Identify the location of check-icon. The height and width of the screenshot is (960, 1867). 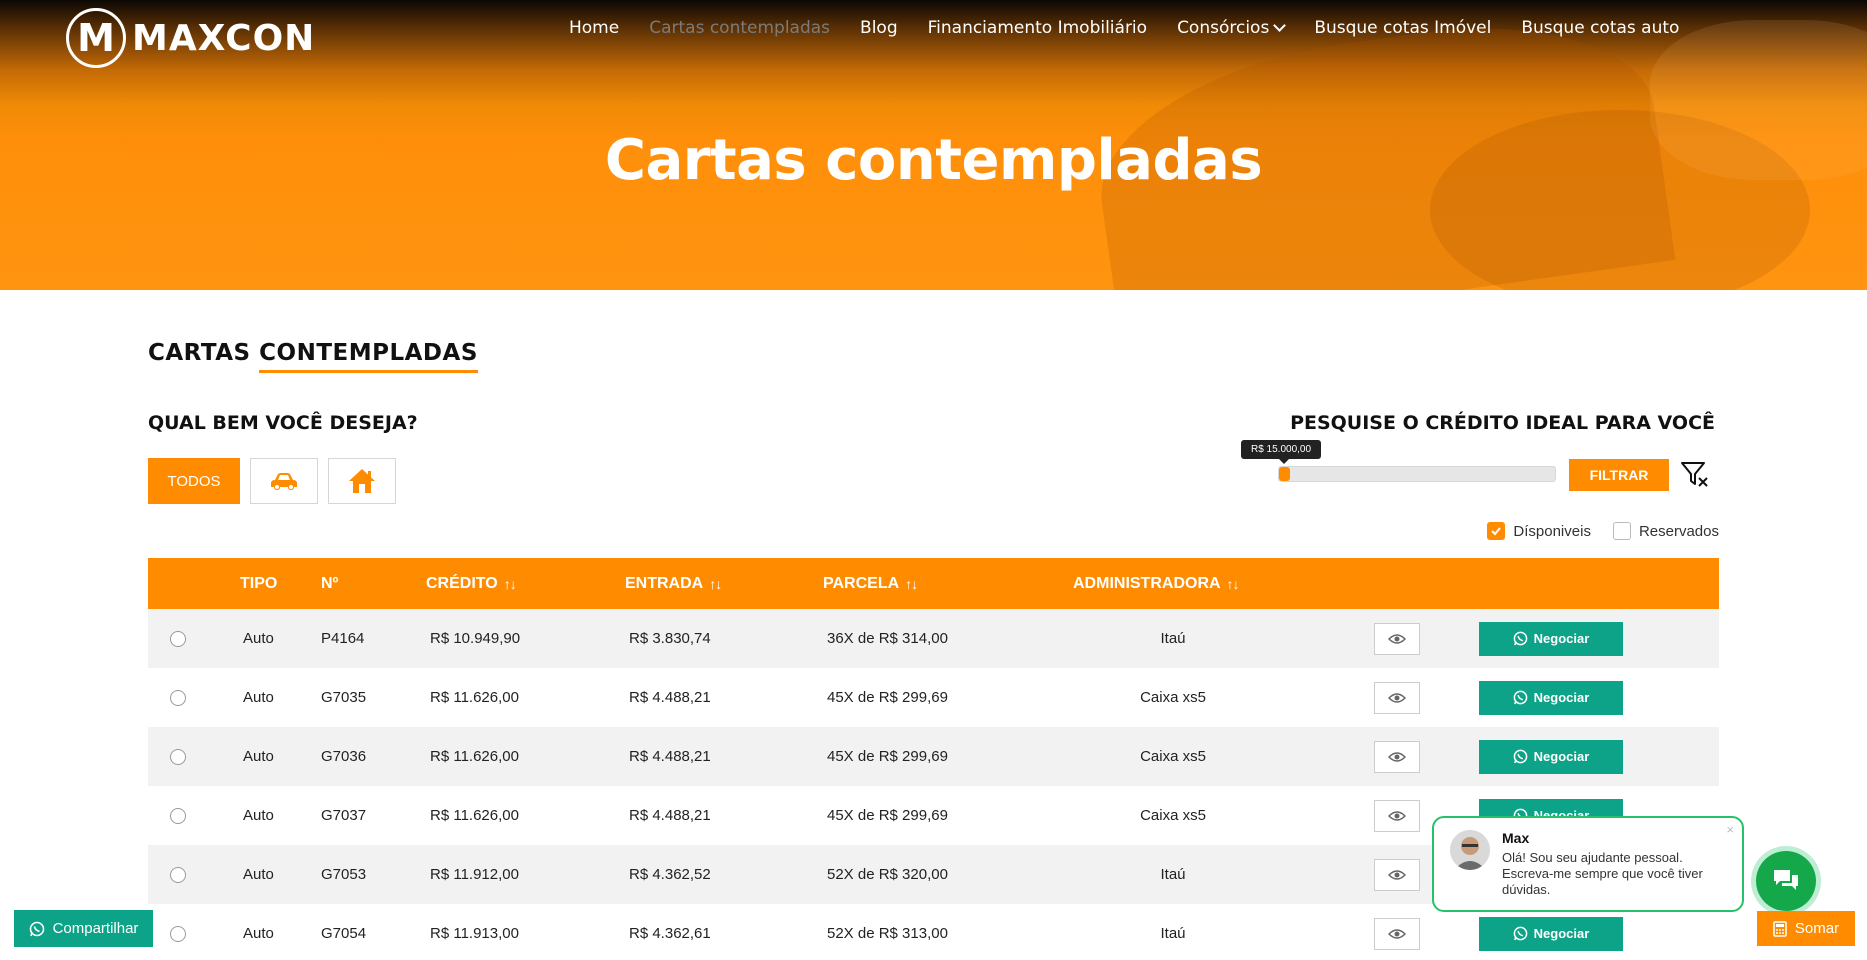
(1496, 531).